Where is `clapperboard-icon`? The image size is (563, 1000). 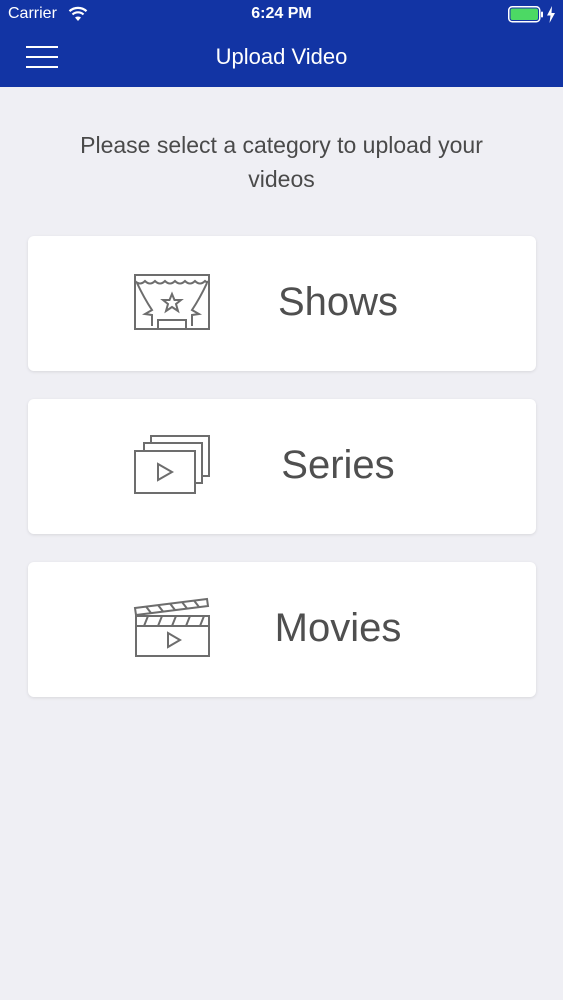 clapperboard-icon is located at coordinates (171, 627).